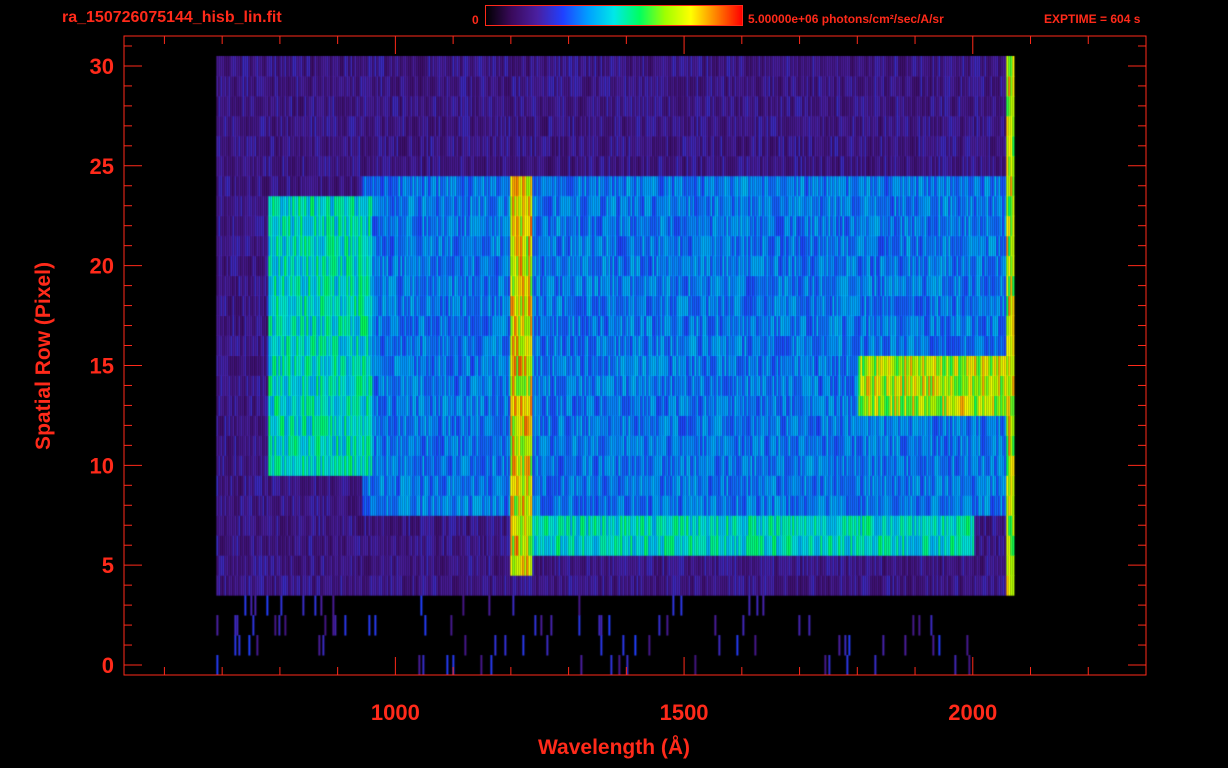  What do you see at coordinates (102, 166) in the screenshot?
I see `y-tick-label: 25` at bounding box center [102, 166].